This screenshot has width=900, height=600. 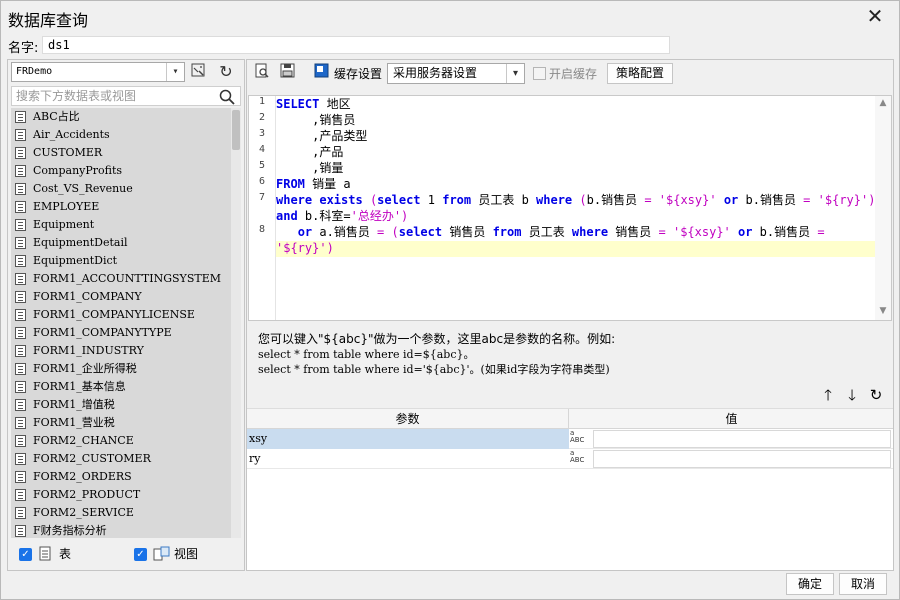 What do you see at coordinates (261, 101) in the screenshot?
I see `line-number: 1` at bounding box center [261, 101].